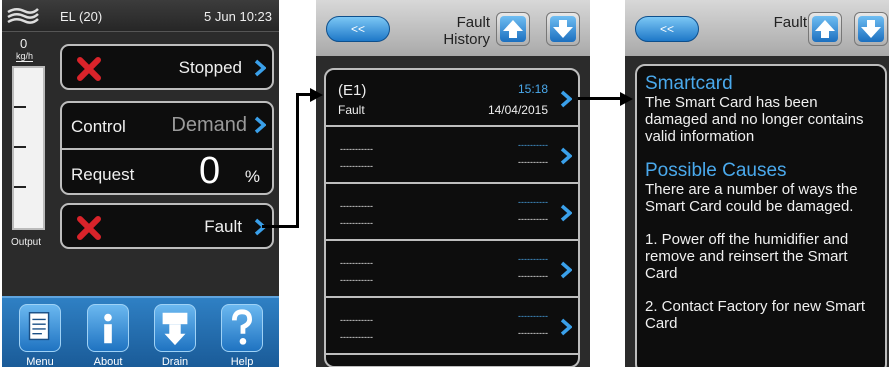 The width and height of the screenshot is (889, 367). Describe the element at coordinates (103, 174) in the screenshot. I see `request-label: Request` at that location.